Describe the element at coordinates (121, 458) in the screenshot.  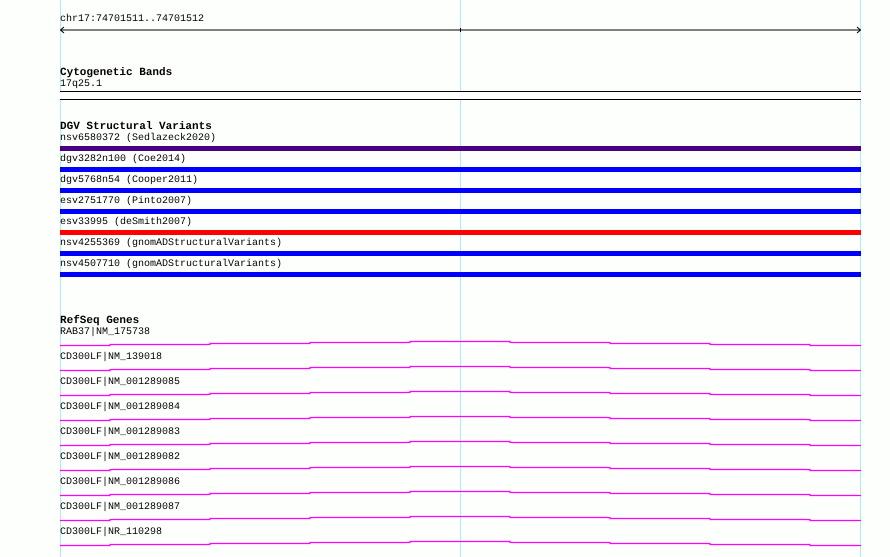
I see `gene-label: CD300LF|NM_001289082` at that location.